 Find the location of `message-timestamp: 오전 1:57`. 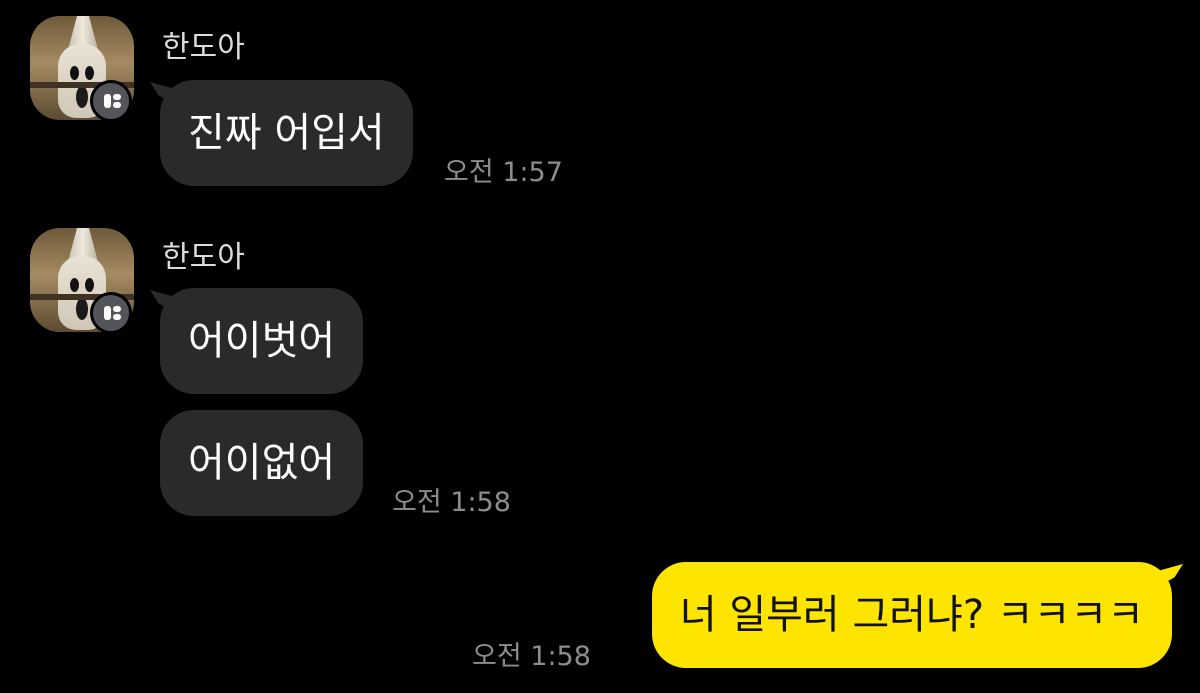

message-timestamp: 오전 1:57 is located at coordinates (503, 172).